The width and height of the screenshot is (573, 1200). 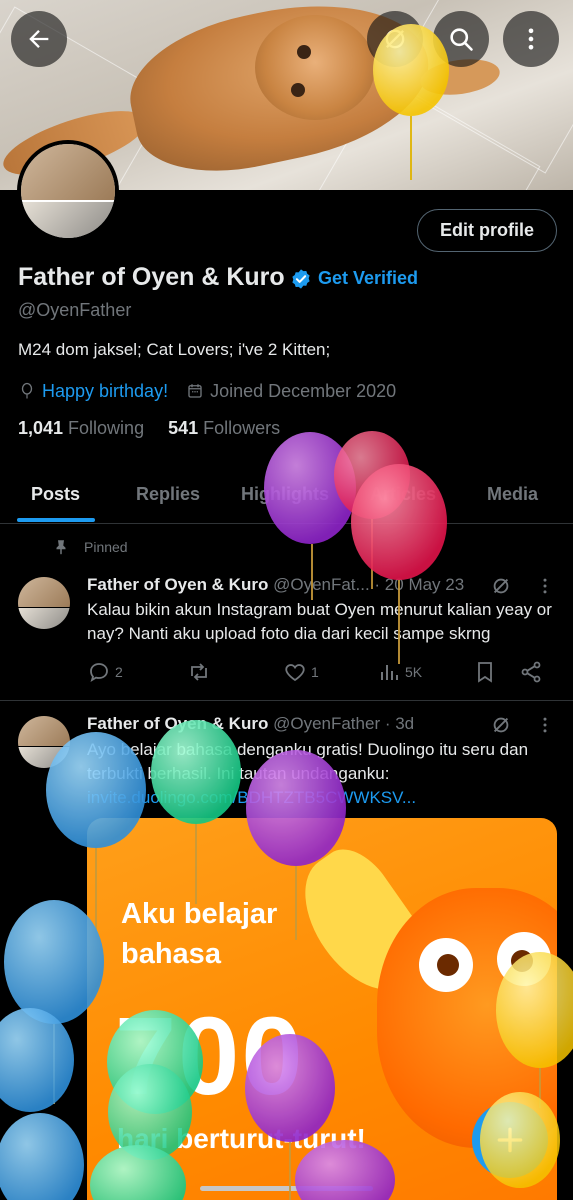 What do you see at coordinates (40, 428) in the screenshot?
I see `following-count: 1,041` at bounding box center [40, 428].